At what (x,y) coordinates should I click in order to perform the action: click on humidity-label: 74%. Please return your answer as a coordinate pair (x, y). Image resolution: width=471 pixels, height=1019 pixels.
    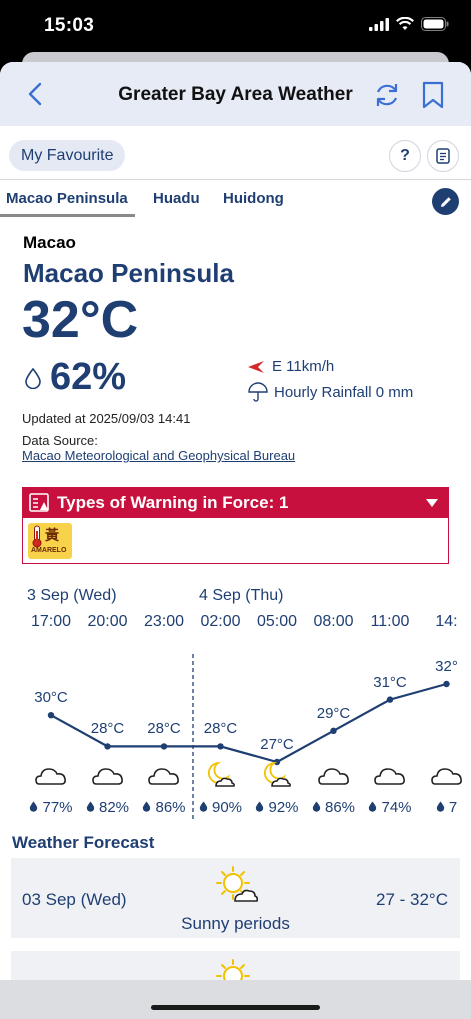
    Looking at the image, I should click on (390, 807).